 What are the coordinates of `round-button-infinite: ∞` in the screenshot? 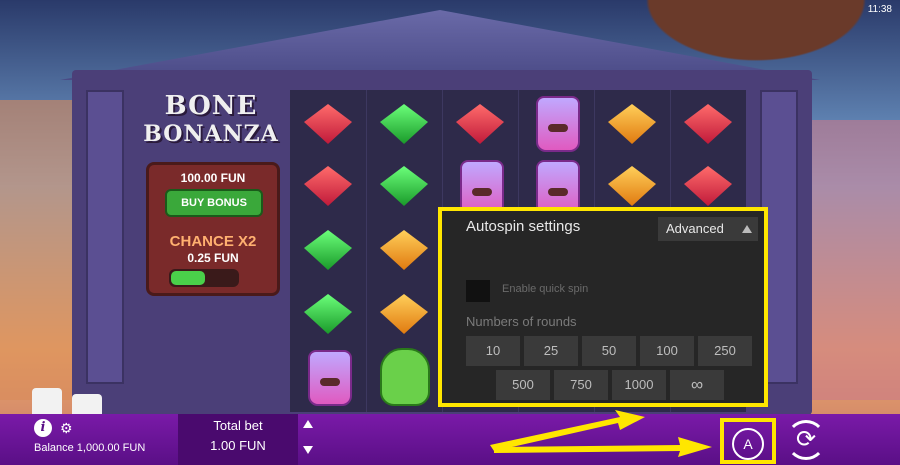 It's located at (697, 385).